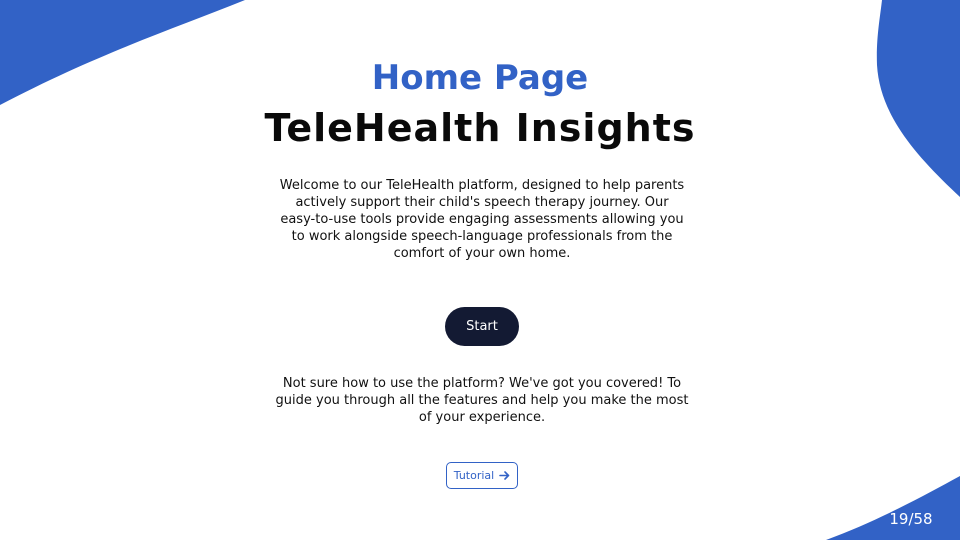 The height and width of the screenshot is (540, 960). I want to click on page-heading: Home Page, so click(480, 78).